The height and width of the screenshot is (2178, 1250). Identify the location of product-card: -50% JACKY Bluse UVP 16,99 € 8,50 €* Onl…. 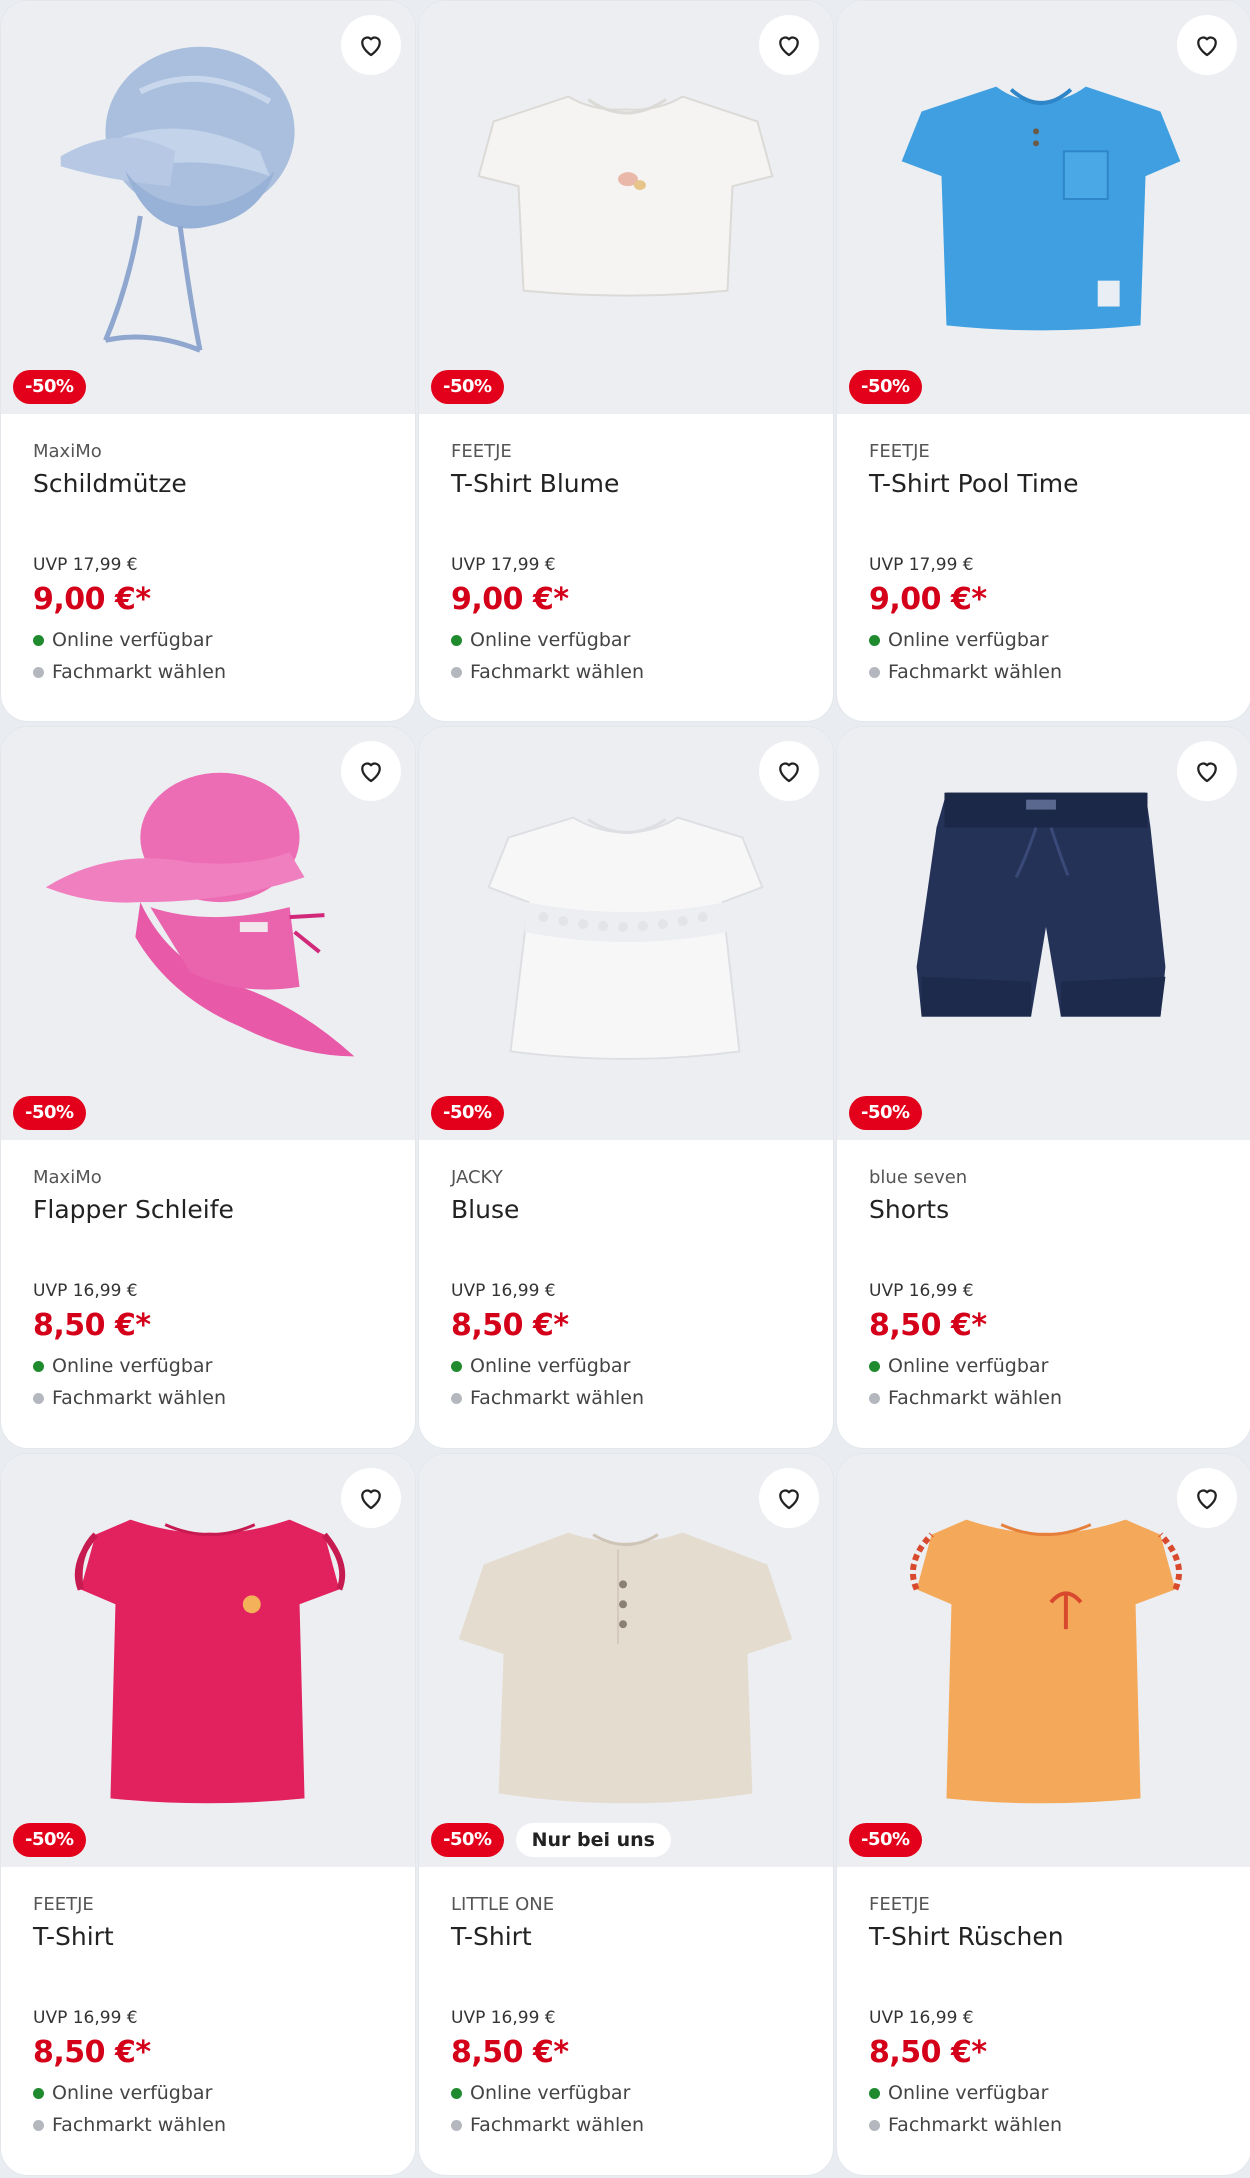
(626, 1087).